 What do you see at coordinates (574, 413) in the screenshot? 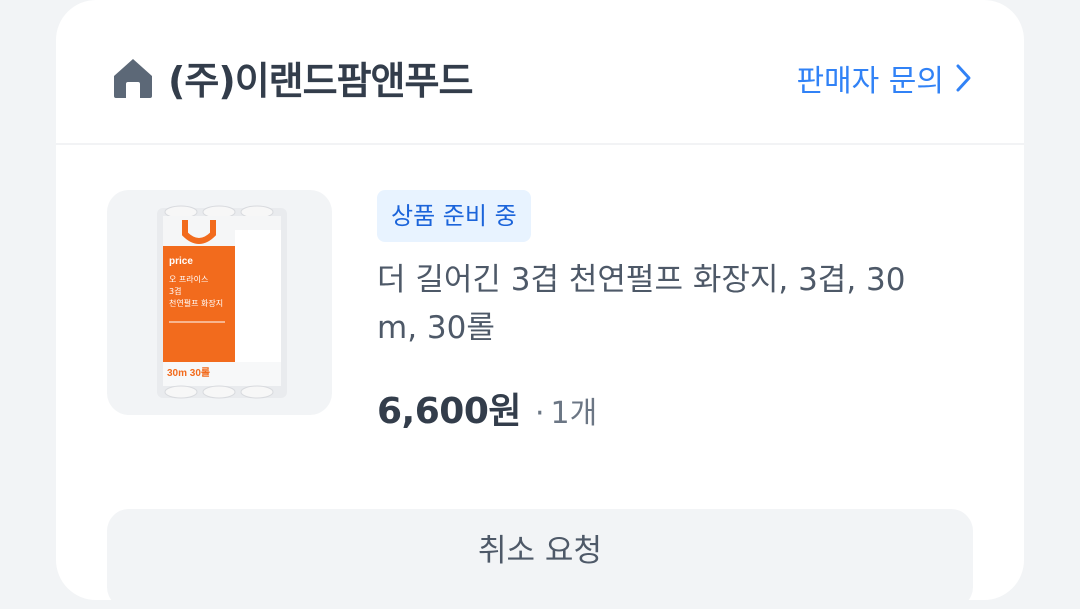
I see `product-quantity: 1개` at bounding box center [574, 413].